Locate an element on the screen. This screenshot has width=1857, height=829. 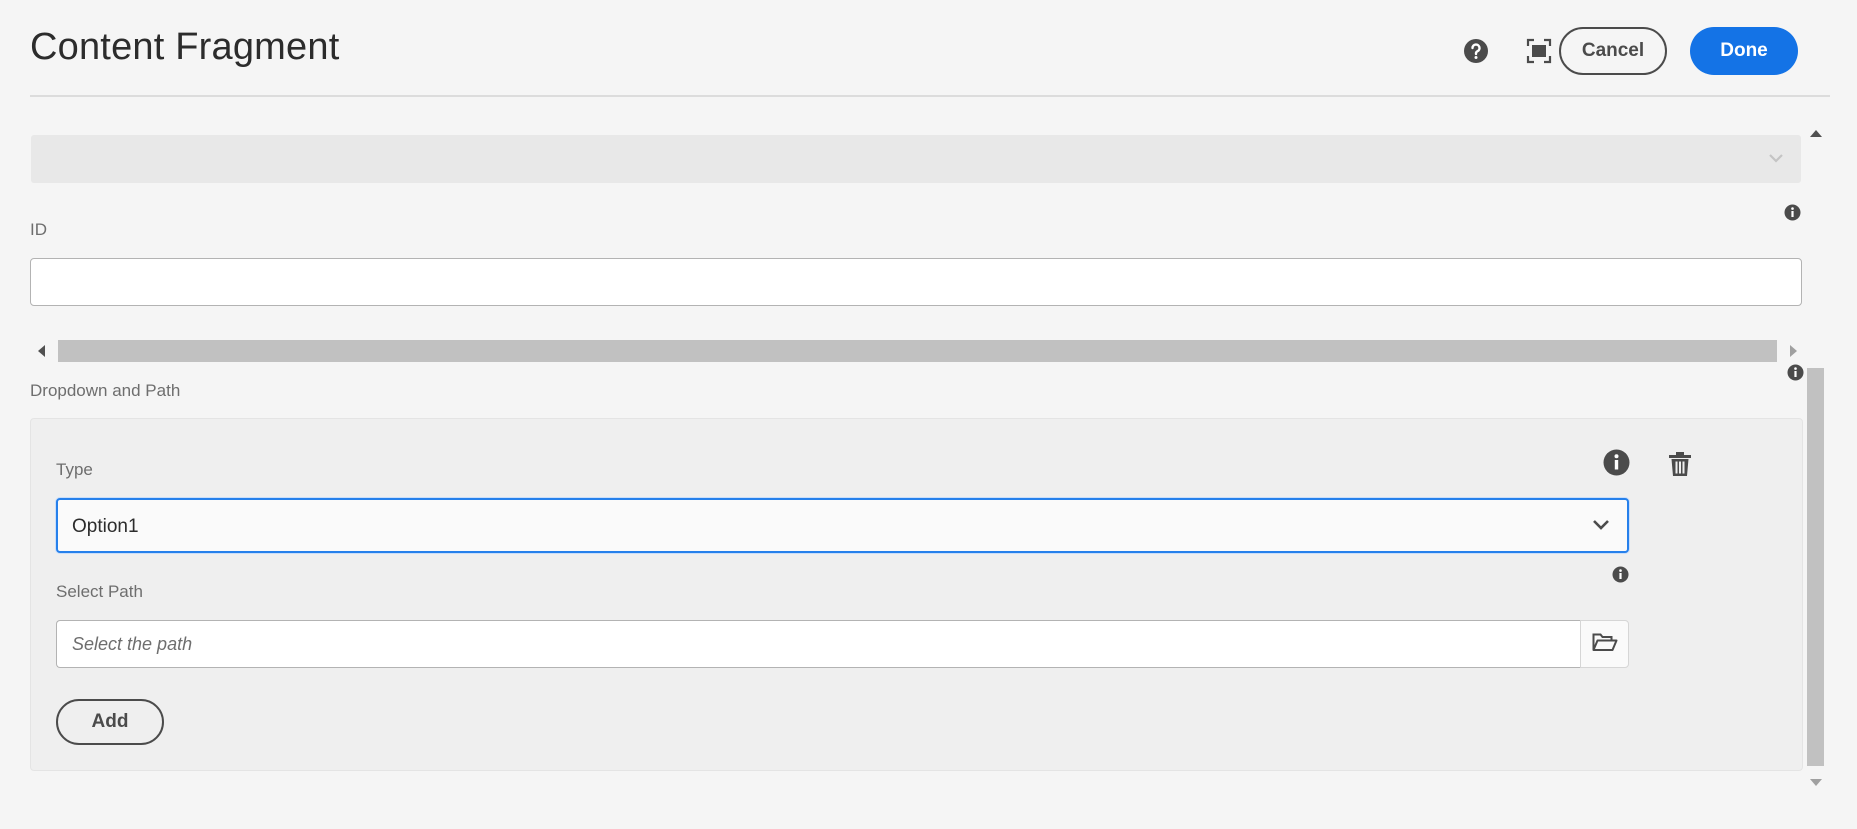
done-button: Done is located at coordinates (1744, 51).